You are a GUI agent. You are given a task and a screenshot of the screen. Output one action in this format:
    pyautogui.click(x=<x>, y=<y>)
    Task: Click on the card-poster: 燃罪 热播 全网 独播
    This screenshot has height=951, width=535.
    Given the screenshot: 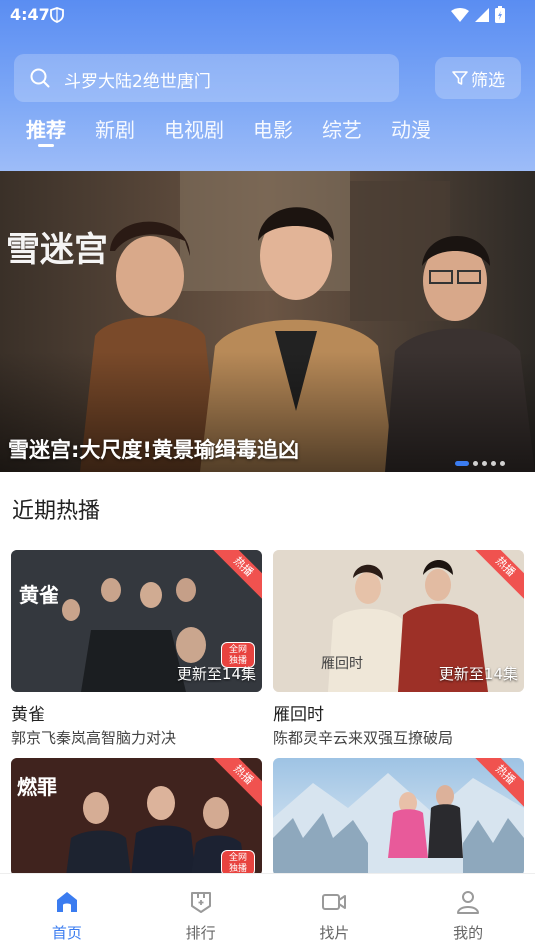 What is the action you would take?
    pyautogui.click(x=136, y=817)
    